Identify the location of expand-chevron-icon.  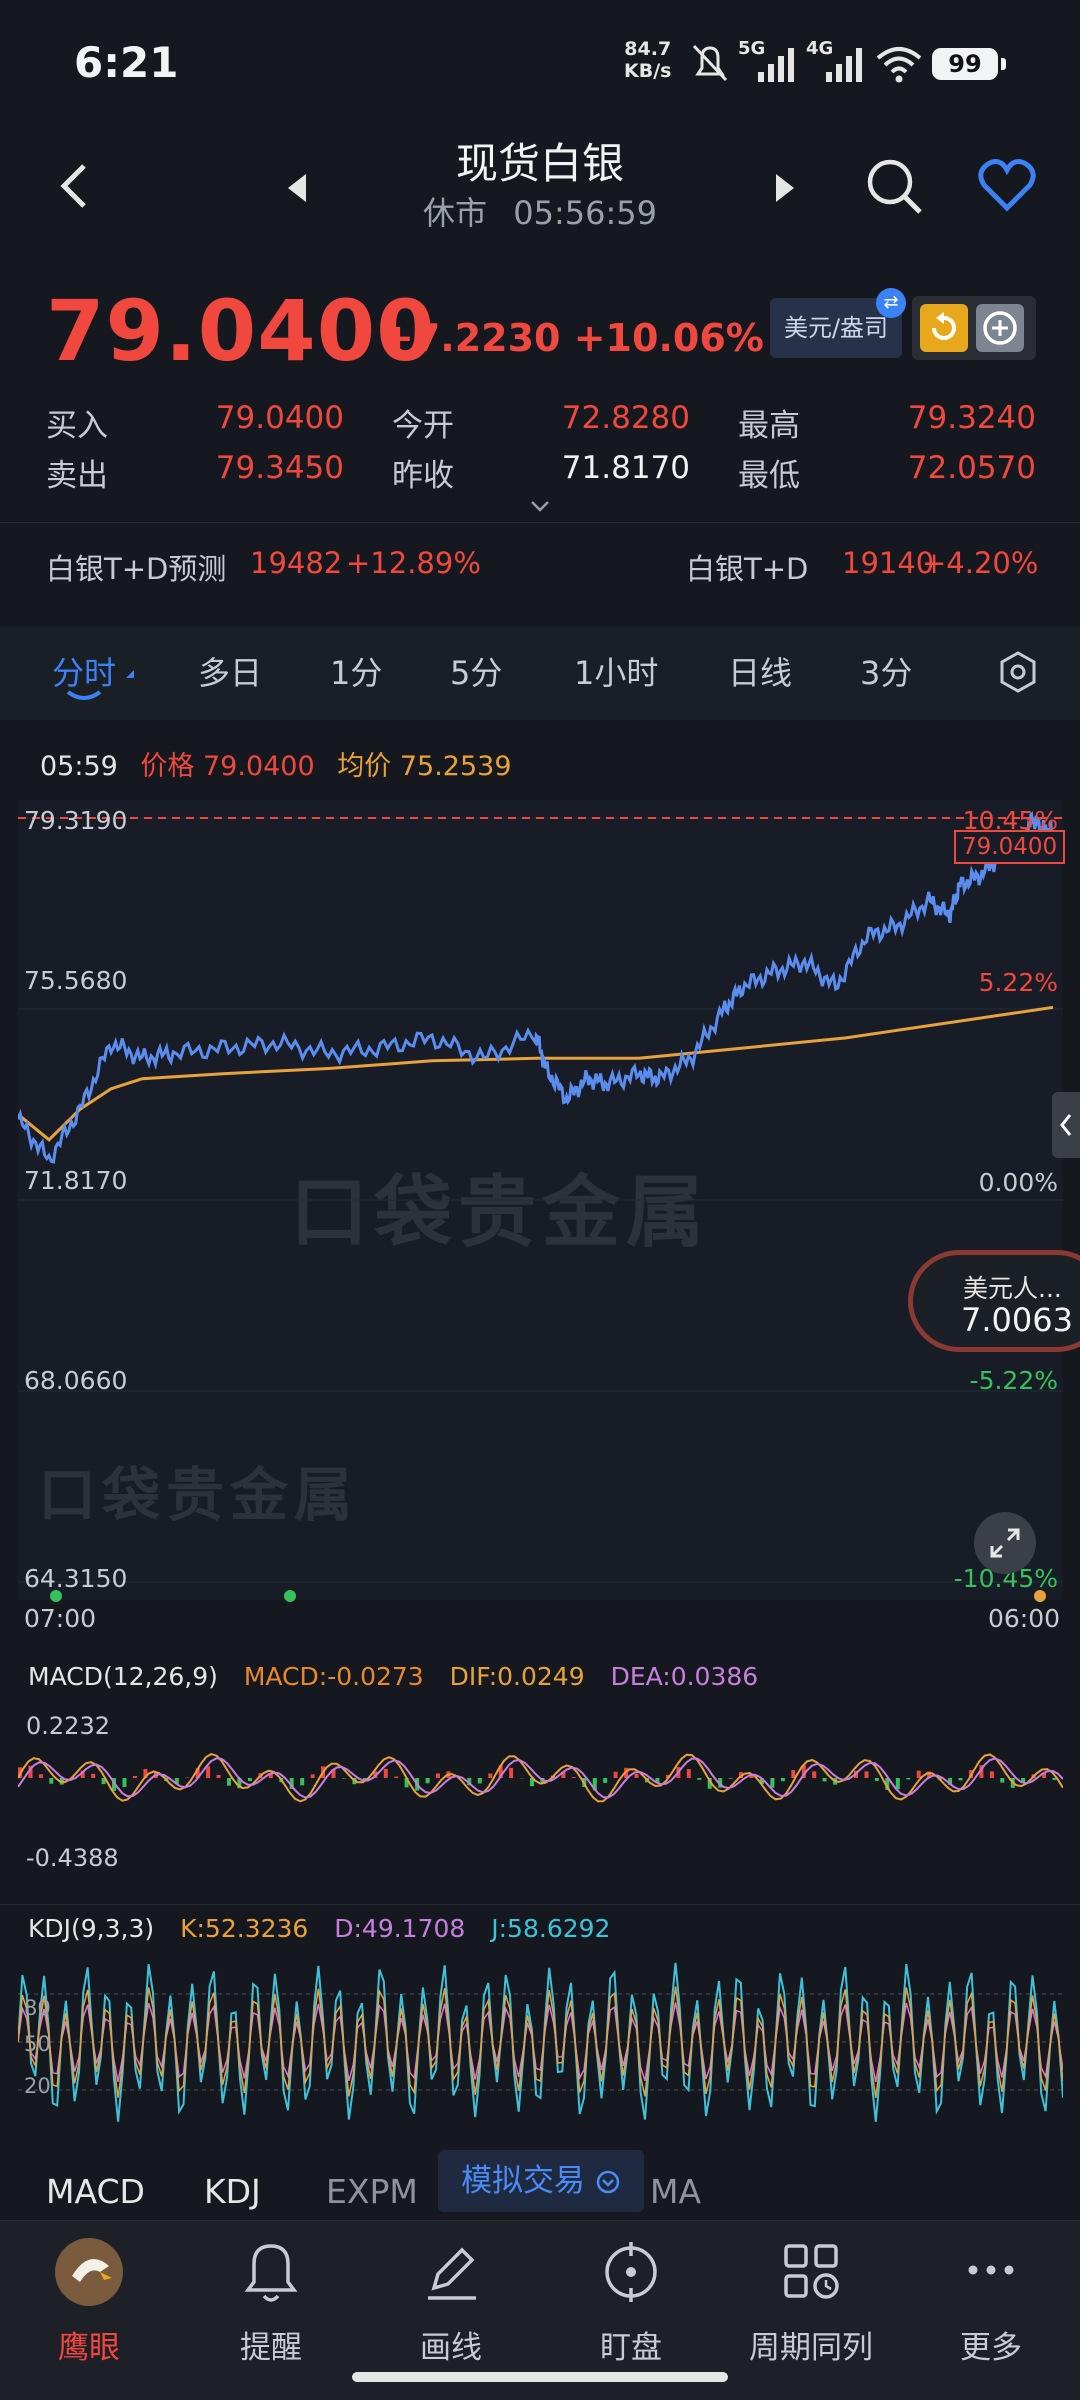
(540, 506).